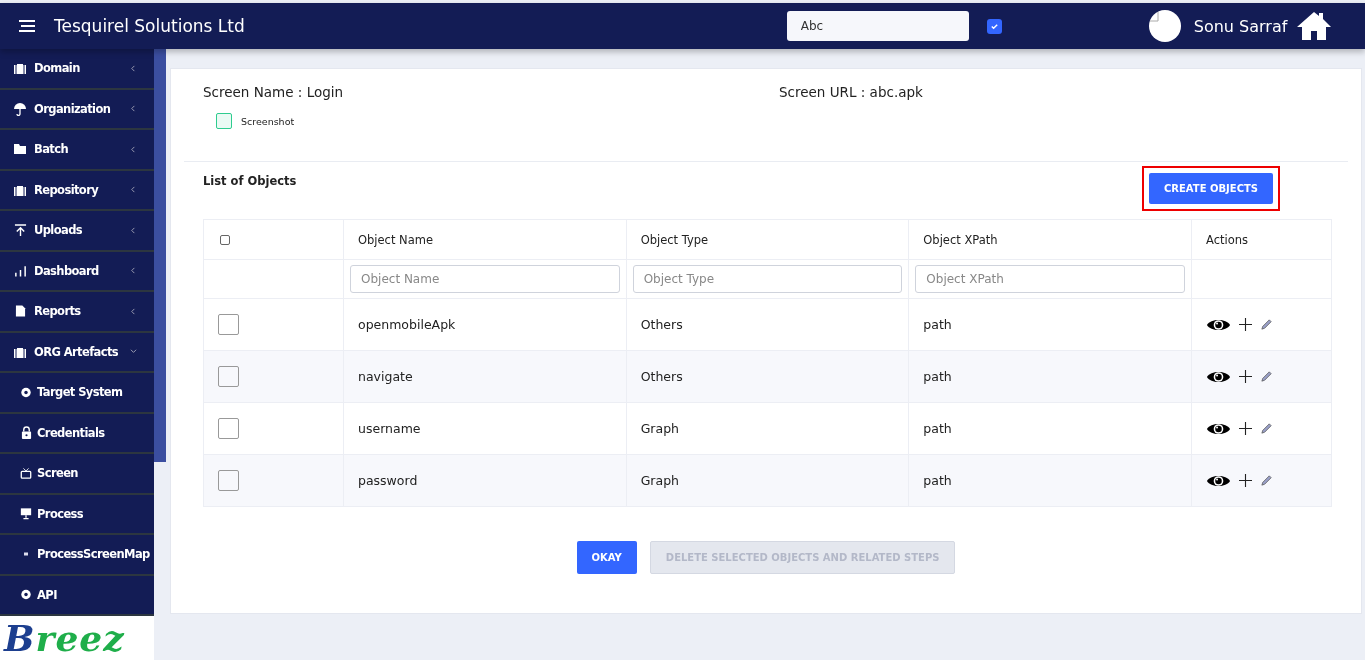  Describe the element at coordinates (485, 480) in the screenshot. I see `table-cell: password` at that location.